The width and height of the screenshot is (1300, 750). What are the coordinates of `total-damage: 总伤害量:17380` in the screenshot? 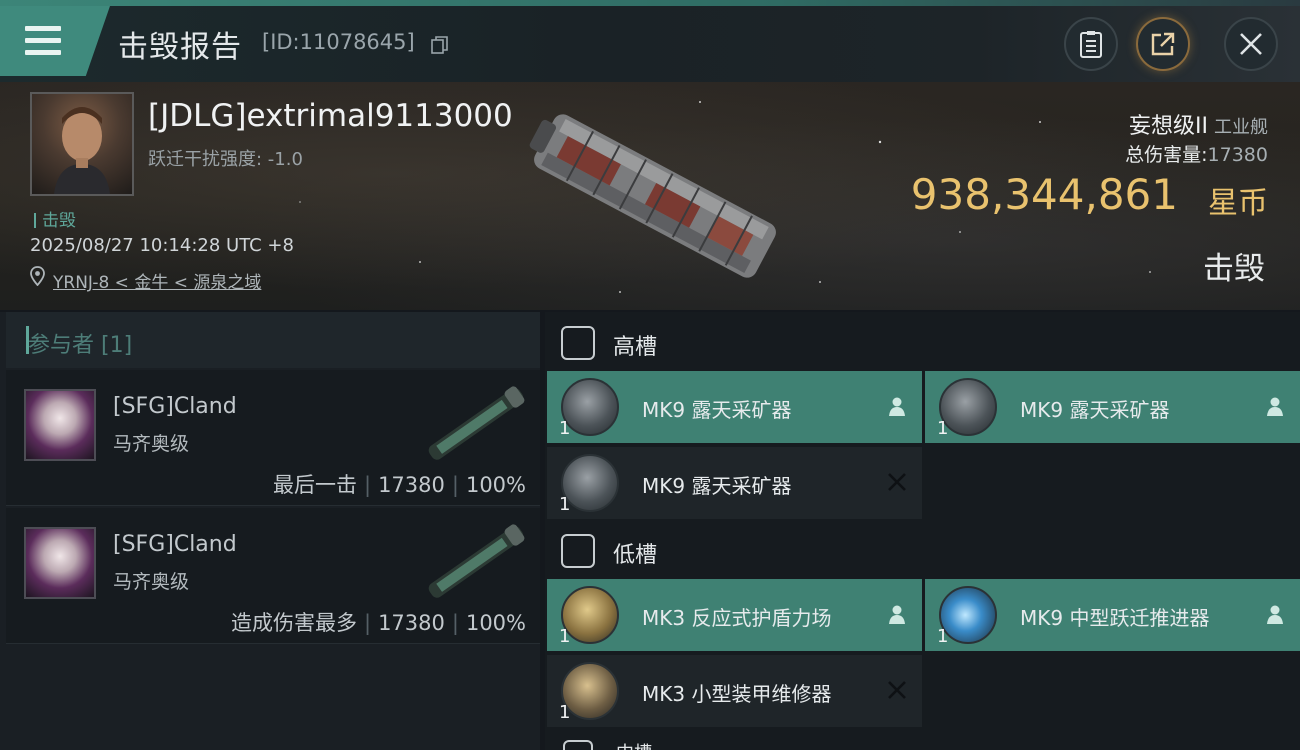 It's located at (1196, 153).